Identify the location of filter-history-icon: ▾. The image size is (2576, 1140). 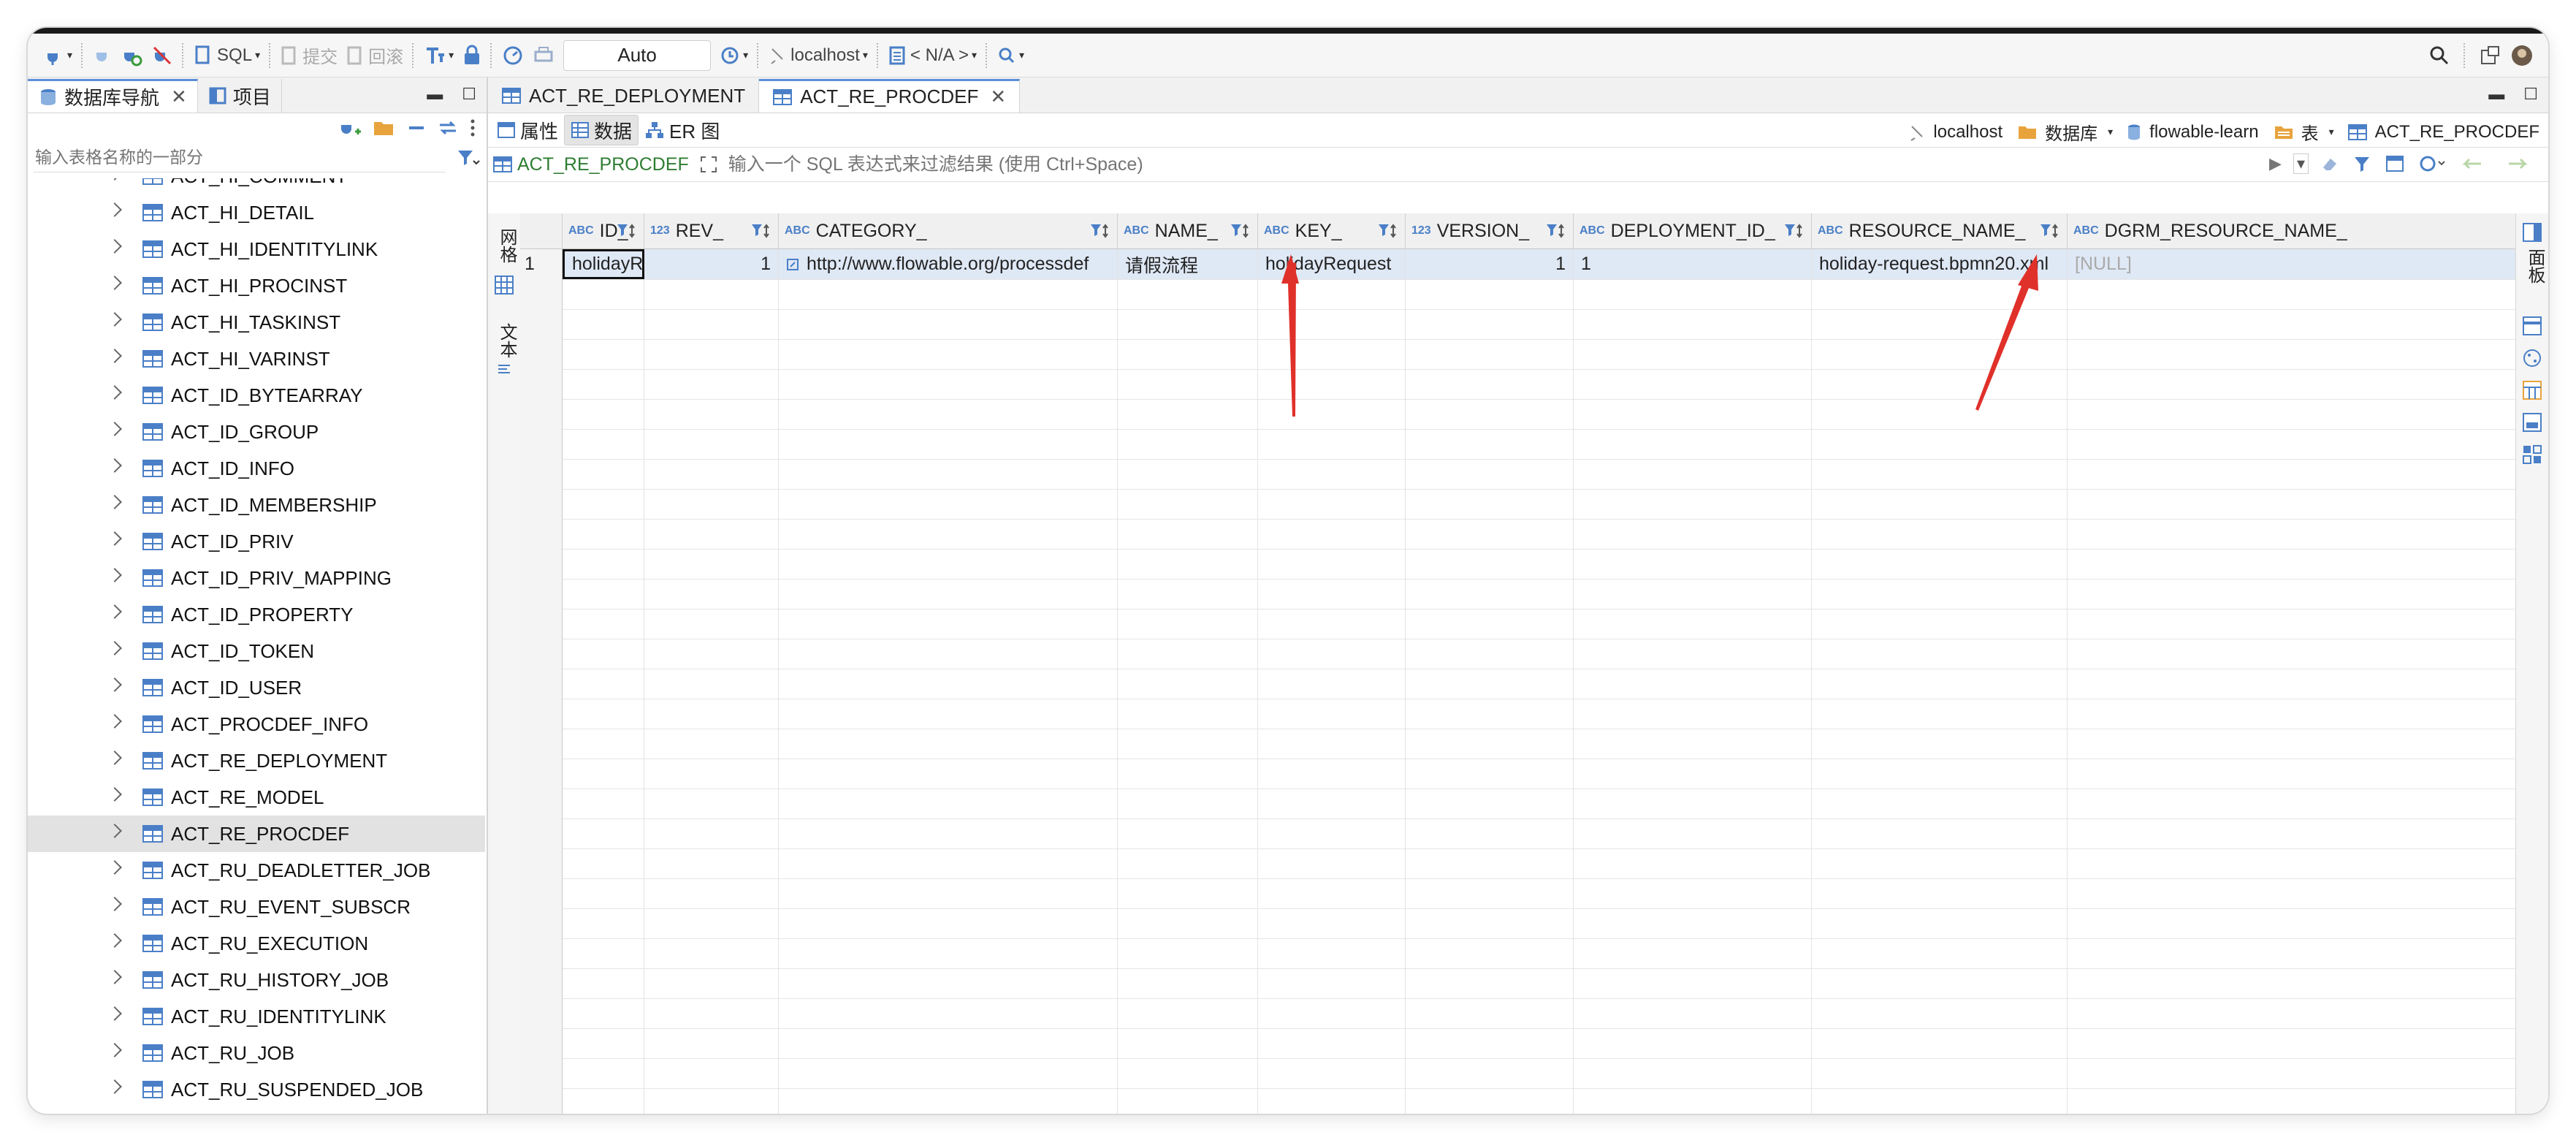
(2301, 163).